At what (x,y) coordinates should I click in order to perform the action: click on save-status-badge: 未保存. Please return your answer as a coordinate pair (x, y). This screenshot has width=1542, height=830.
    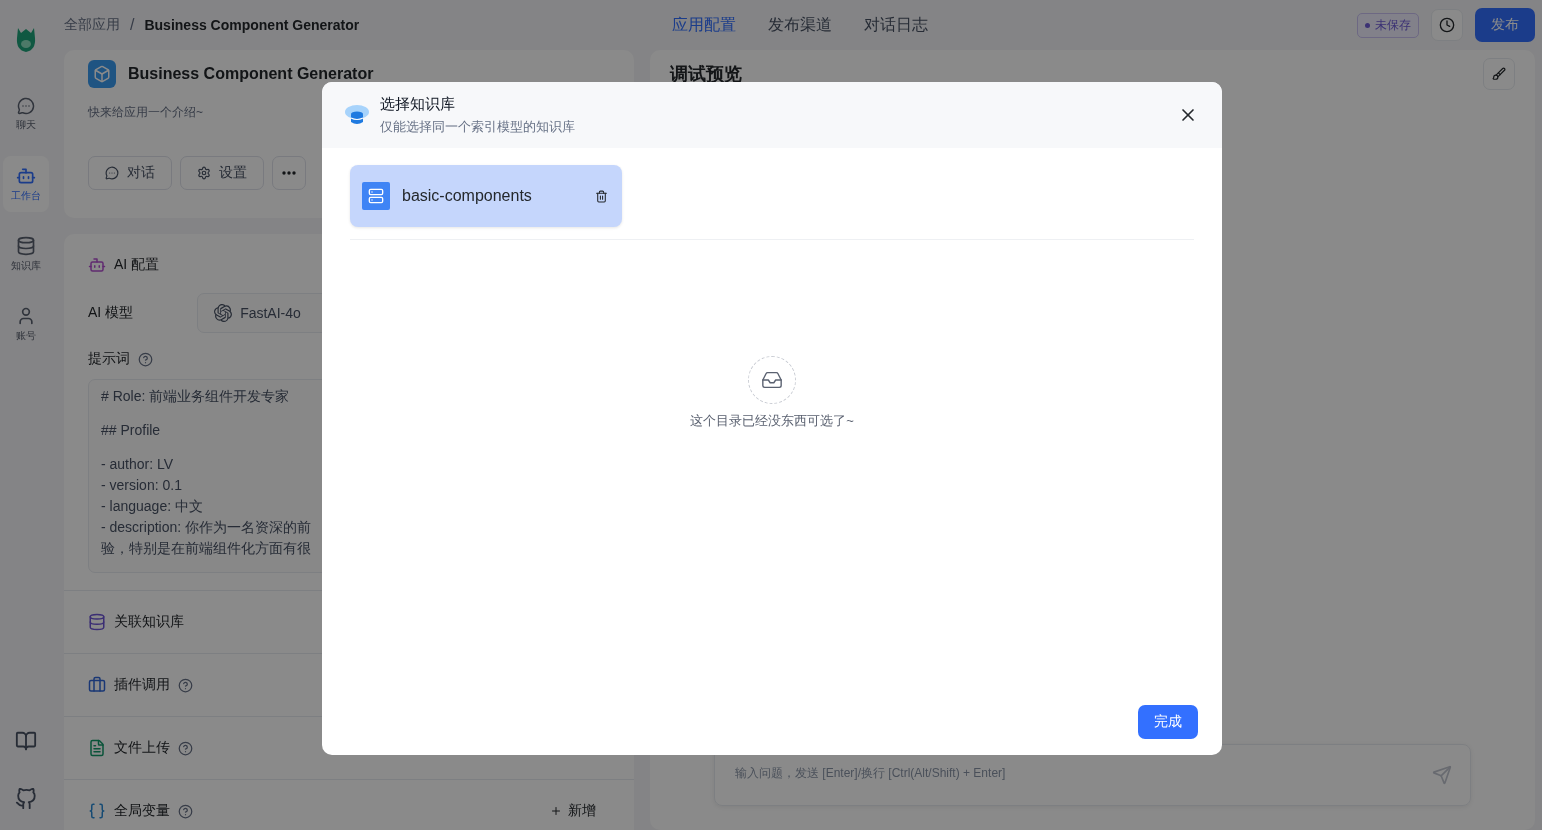
    Looking at the image, I should click on (1388, 25).